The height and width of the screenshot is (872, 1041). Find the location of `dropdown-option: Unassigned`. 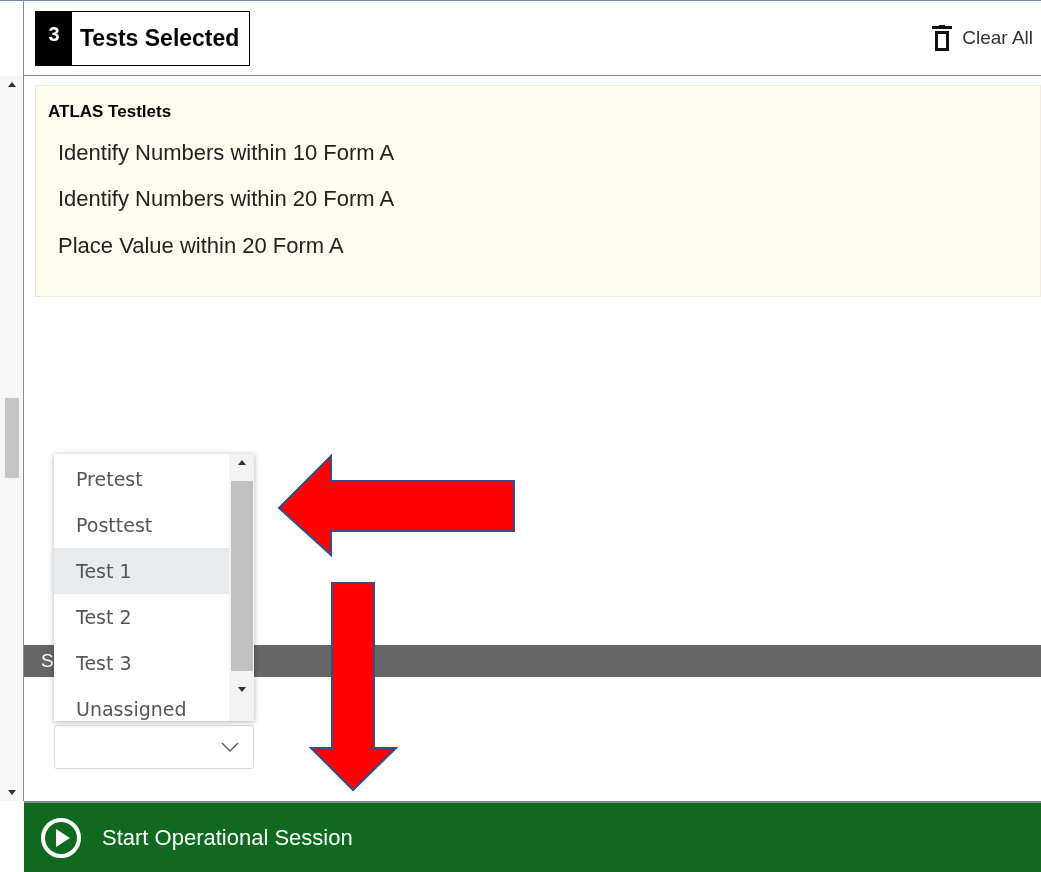

dropdown-option: Unassigned is located at coordinates (141, 703).